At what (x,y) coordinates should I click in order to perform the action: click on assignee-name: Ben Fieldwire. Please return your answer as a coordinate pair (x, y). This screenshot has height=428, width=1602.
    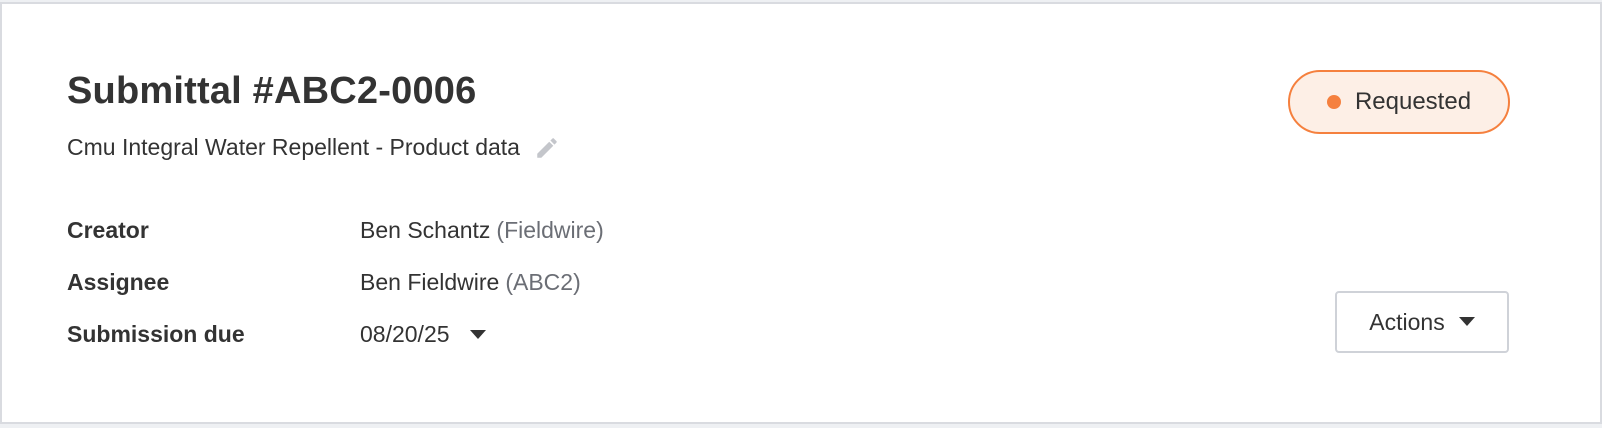
    Looking at the image, I should click on (430, 282).